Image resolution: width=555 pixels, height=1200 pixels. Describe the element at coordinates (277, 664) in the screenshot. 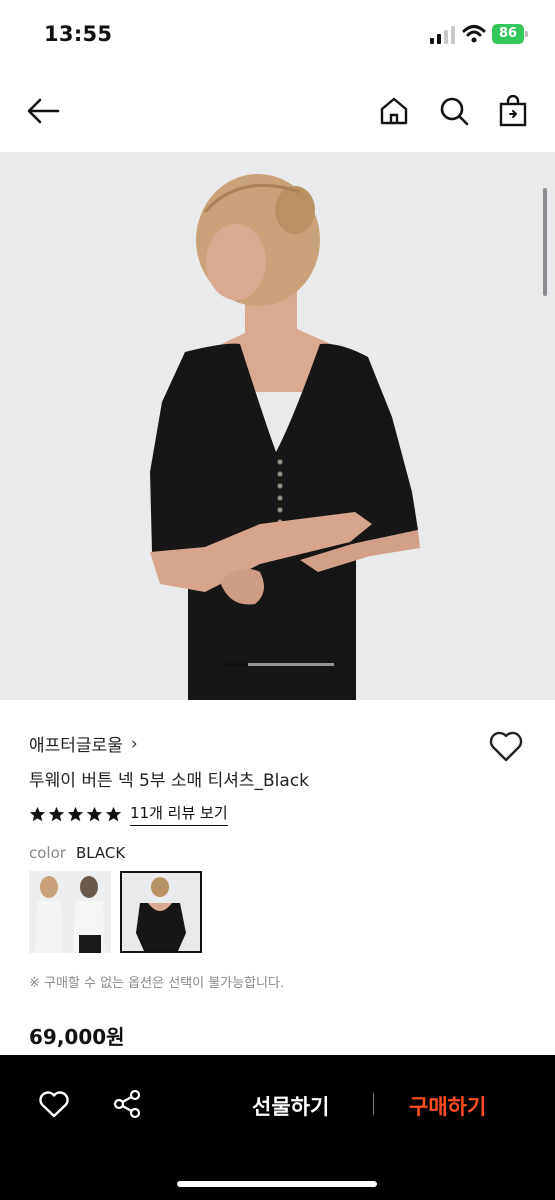

I see `image-page-indicator` at that location.